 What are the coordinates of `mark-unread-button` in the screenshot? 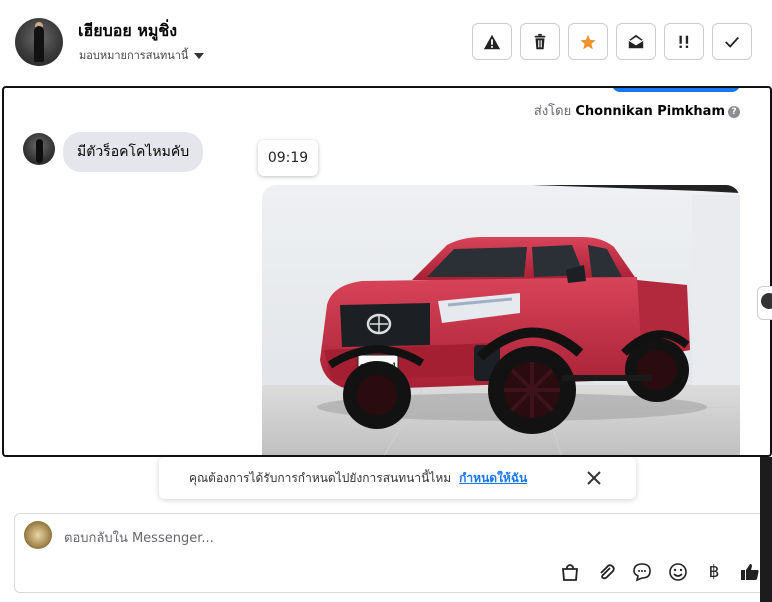 It's located at (636, 41).